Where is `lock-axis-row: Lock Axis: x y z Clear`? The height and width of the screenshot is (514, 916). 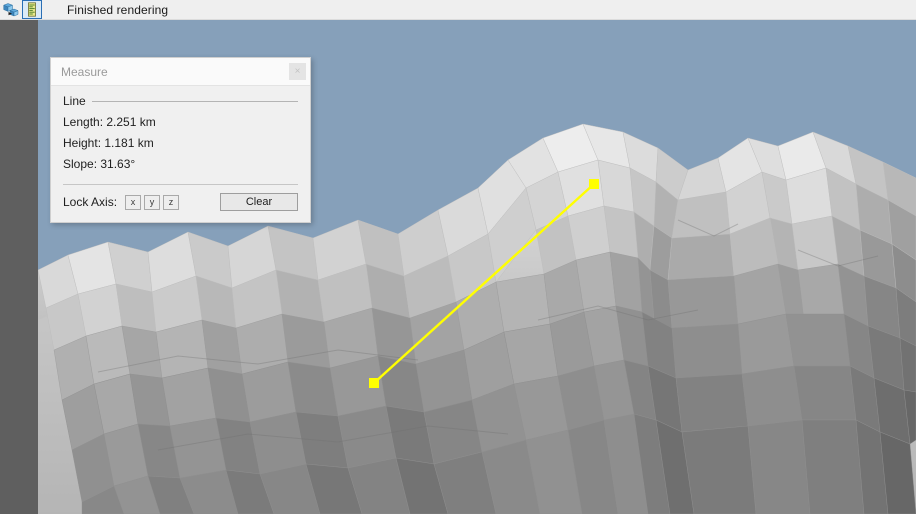 lock-axis-row: Lock Axis: x y z Clear is located at coordinates (180, 202).